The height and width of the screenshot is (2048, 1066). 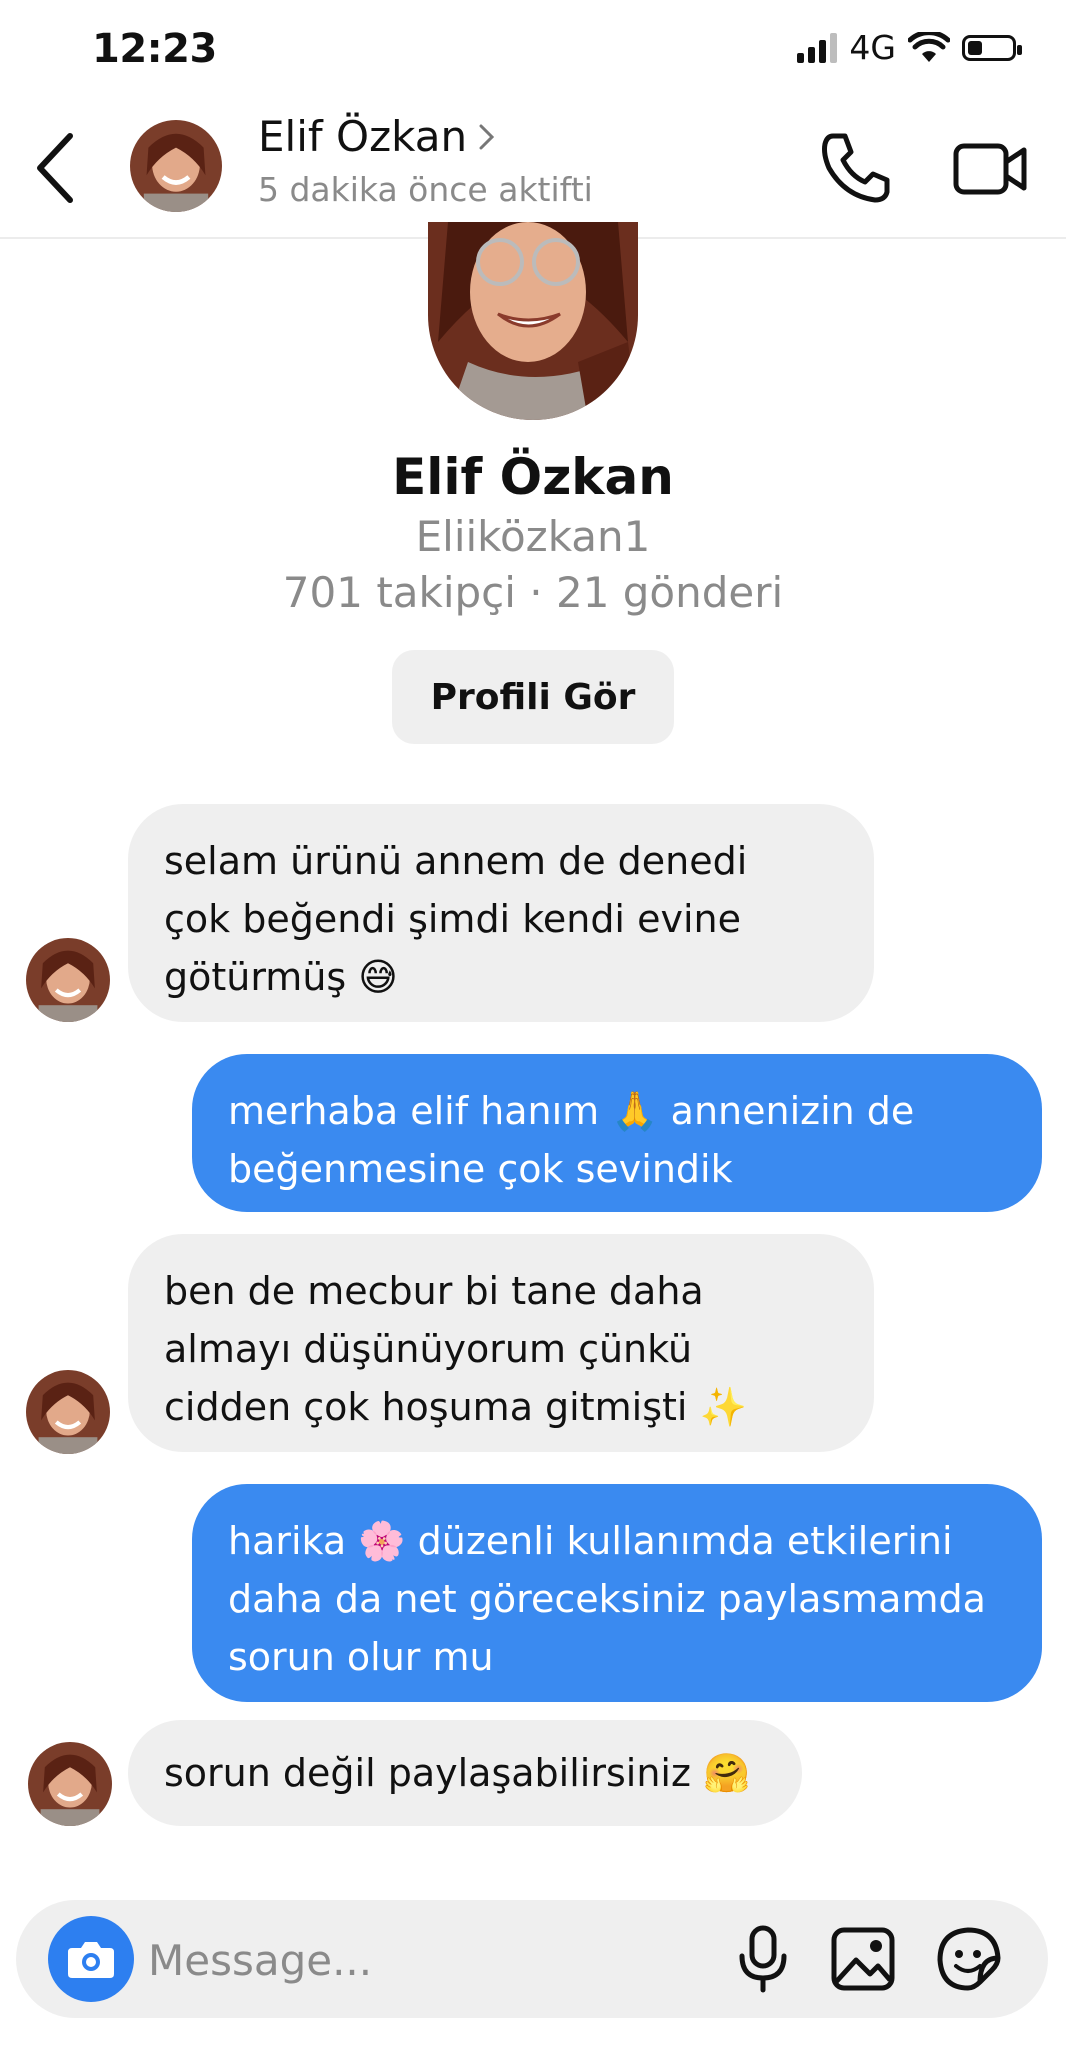 What do you see at coordinates (990, 168) in the screenshot?
I see `video-call-icon` at bounding box center [990, 168].